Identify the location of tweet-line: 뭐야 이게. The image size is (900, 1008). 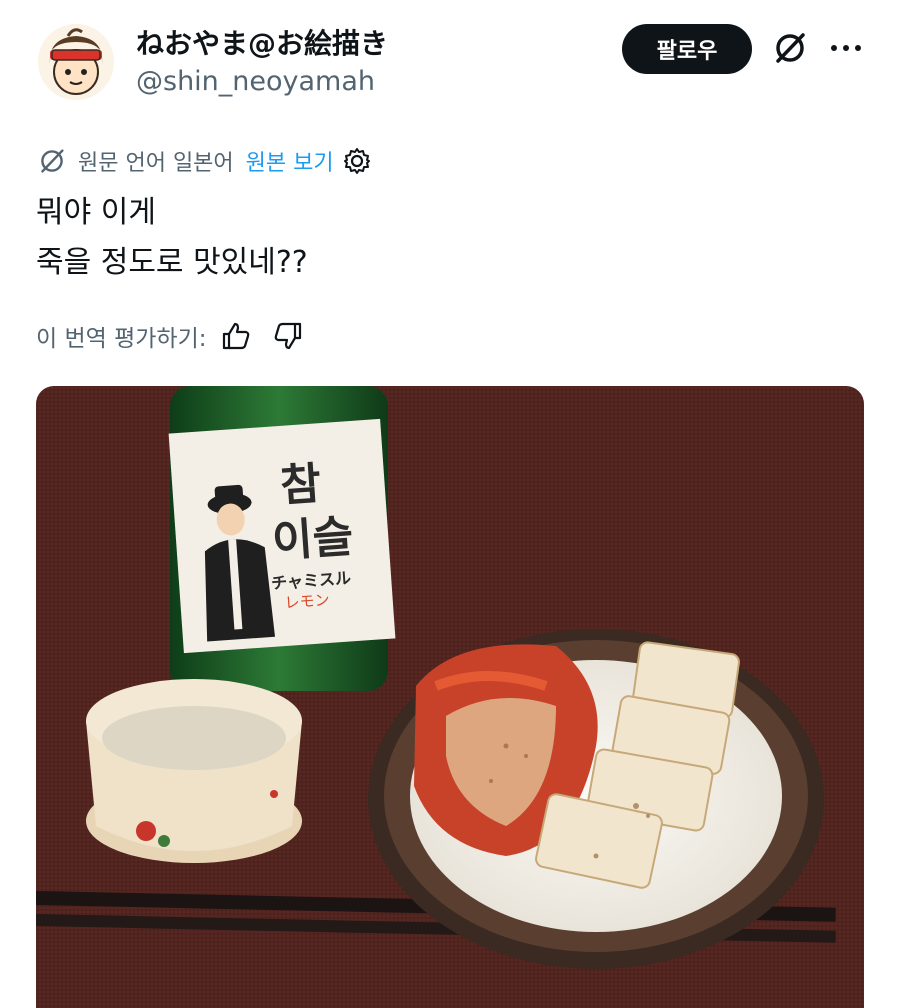
(96, 212).